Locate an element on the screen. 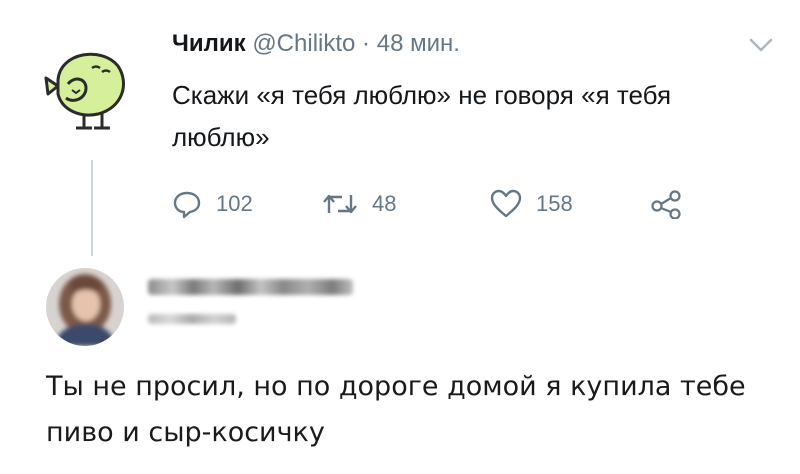 This screenshot has width=800, height=474. like-count: 158 is located at coordinates (554, 203).